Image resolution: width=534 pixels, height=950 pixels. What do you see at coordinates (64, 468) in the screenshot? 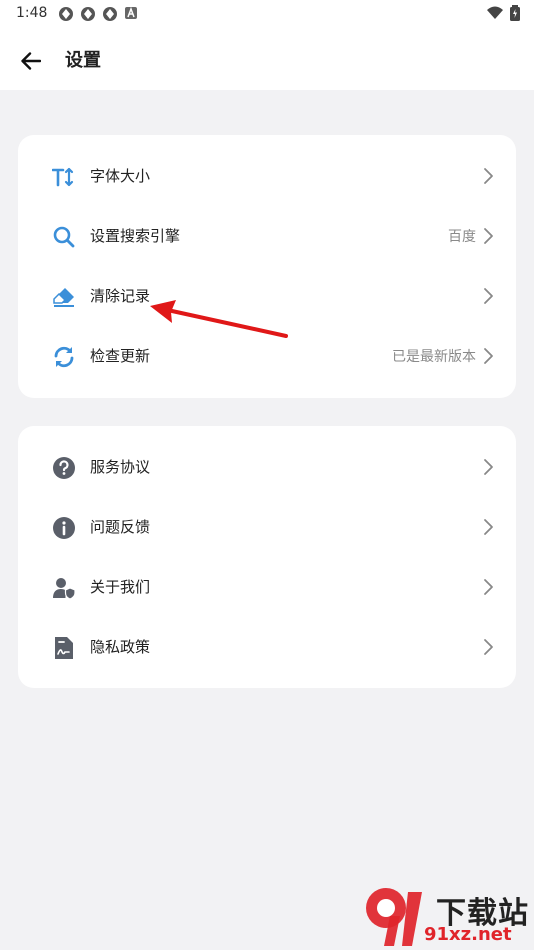
I see `question-icon` at bounding box center [64, 468].